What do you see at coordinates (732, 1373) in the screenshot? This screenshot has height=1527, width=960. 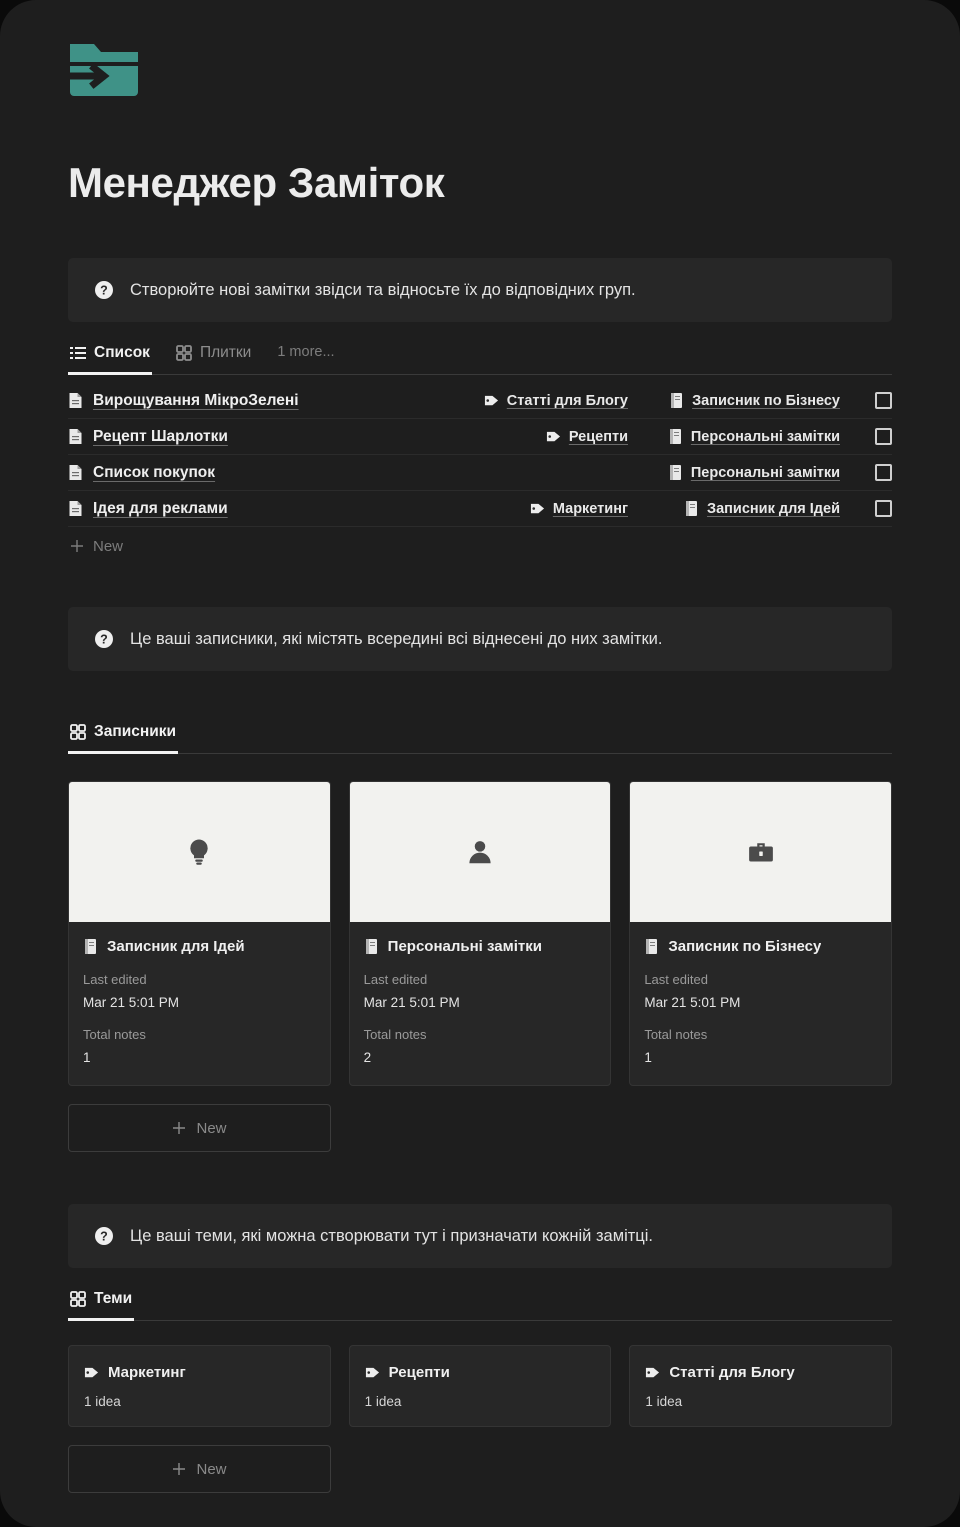 I see `theme-card-title: Статті для Блогу` at bounding box center [732, 1373].